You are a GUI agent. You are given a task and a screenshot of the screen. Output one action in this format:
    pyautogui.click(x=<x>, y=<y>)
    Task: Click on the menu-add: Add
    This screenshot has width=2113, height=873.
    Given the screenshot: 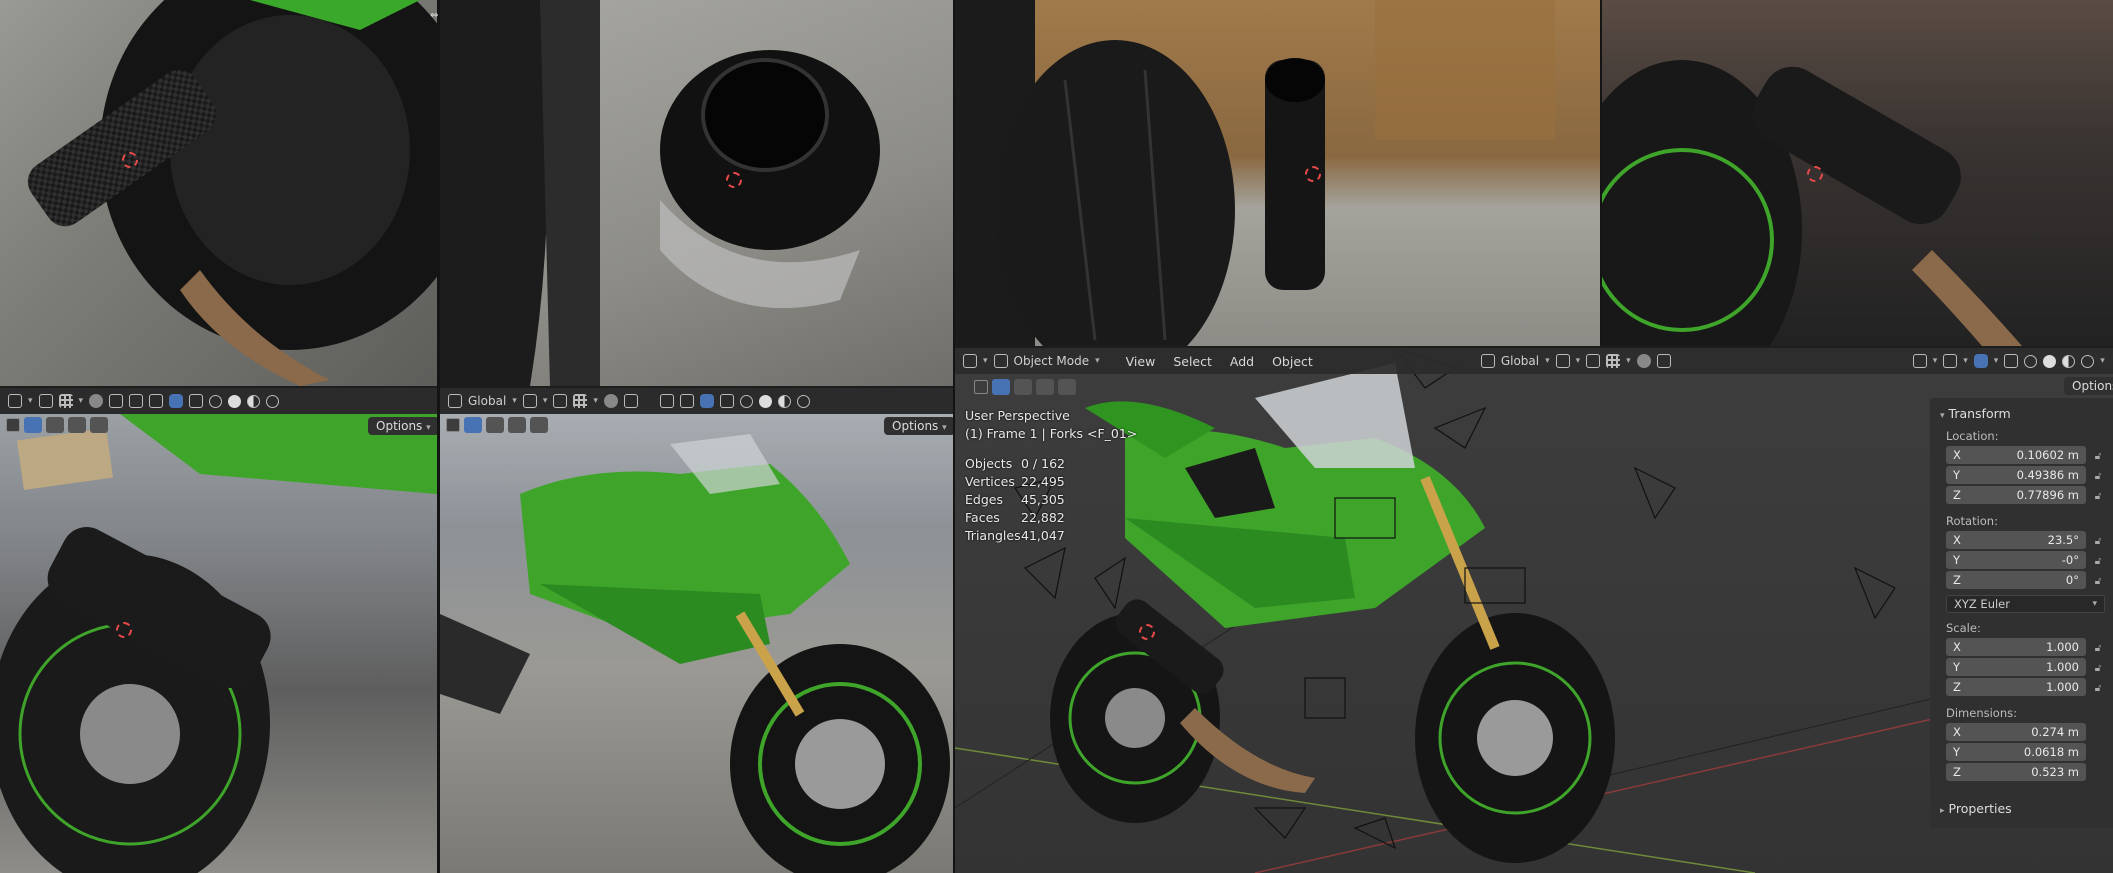 What is the action you would take?
    pyautogui.click(x=1242, y=361)
    